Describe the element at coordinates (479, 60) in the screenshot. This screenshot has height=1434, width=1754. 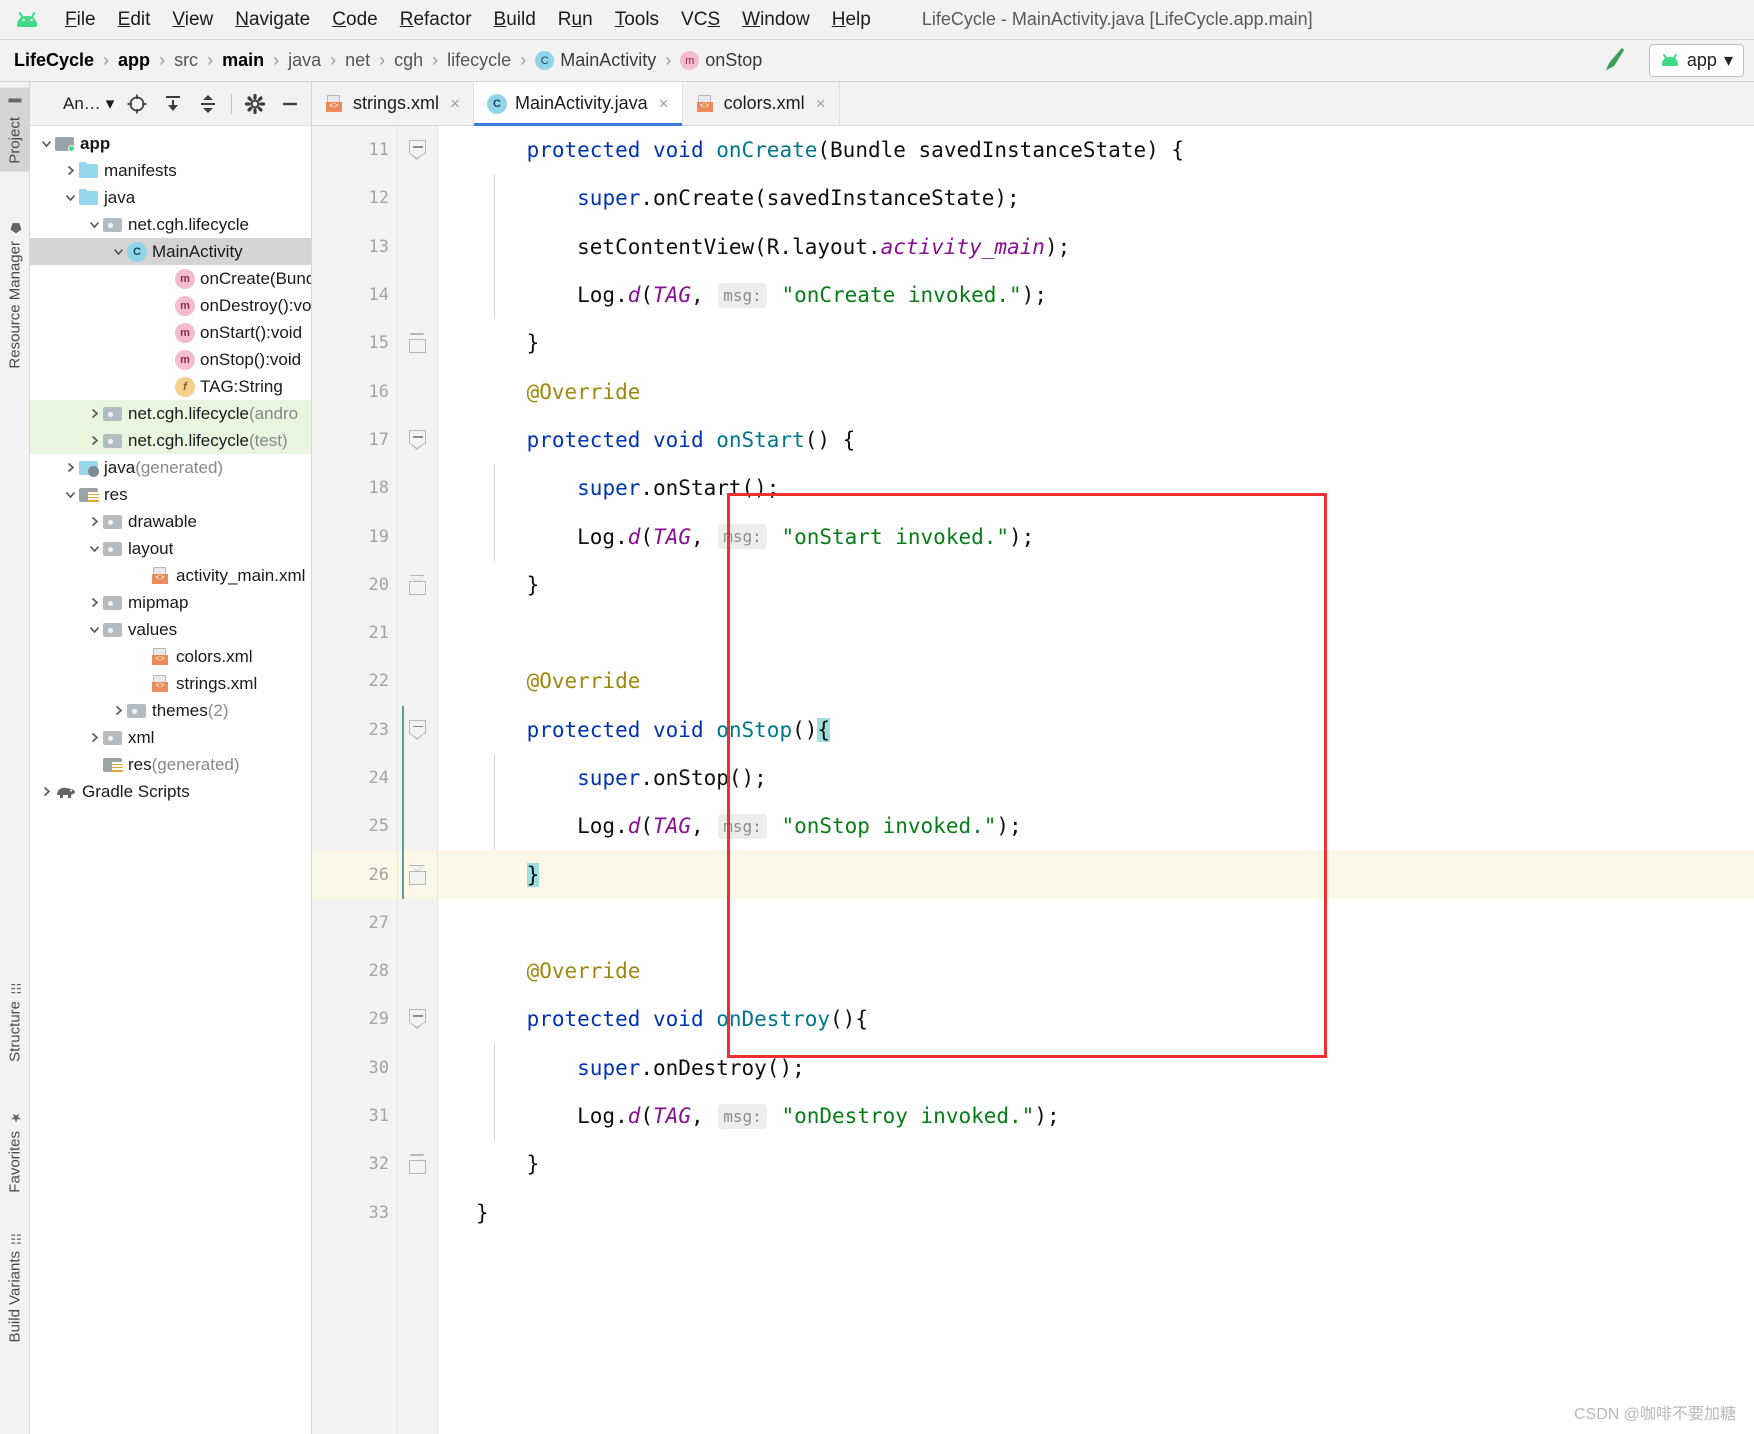
I see `breadcrumb-item-lifecycle: lifecycle` at that location.